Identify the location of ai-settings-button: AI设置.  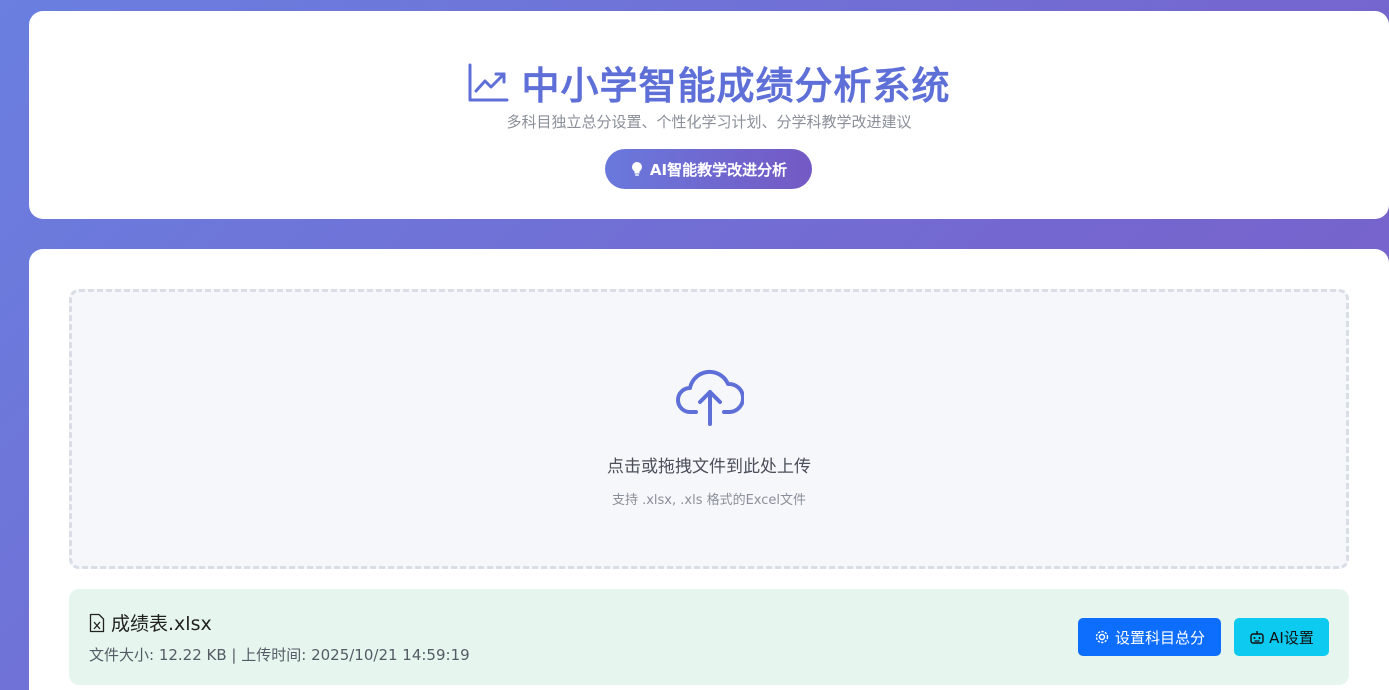
(1281, 637).